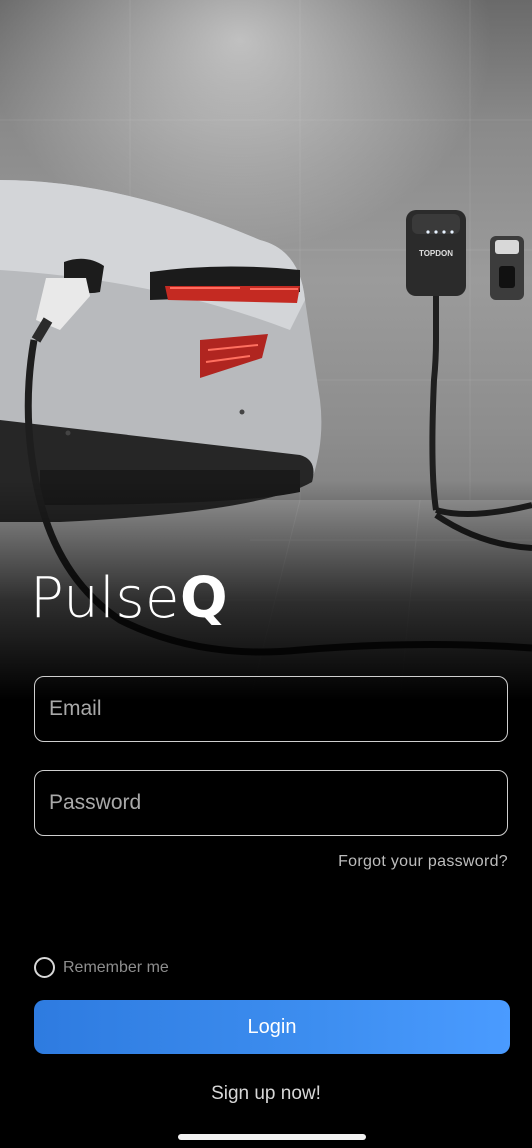  I want to click on logo-text: Pulse, so click(105, 598).